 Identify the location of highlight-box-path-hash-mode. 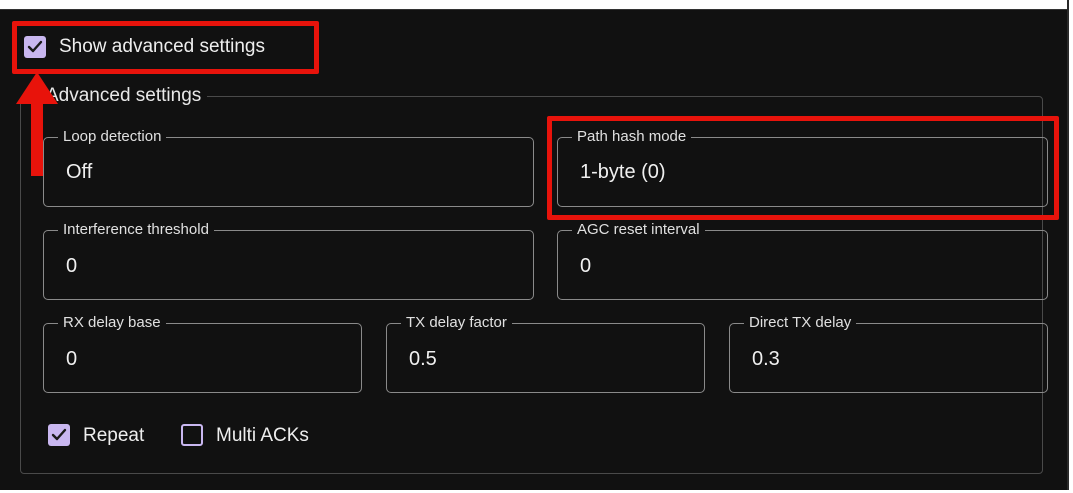
(803, 168).